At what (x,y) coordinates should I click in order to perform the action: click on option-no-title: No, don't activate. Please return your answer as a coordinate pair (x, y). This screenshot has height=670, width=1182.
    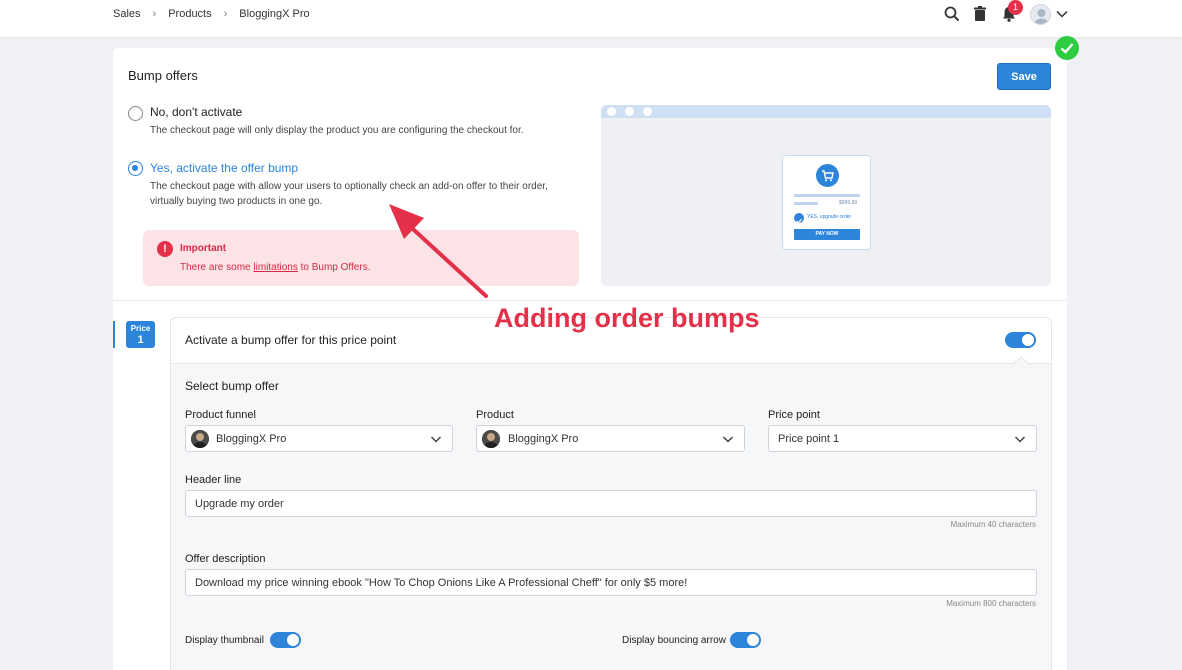
    Looking at the image, I should click on (196, 112).